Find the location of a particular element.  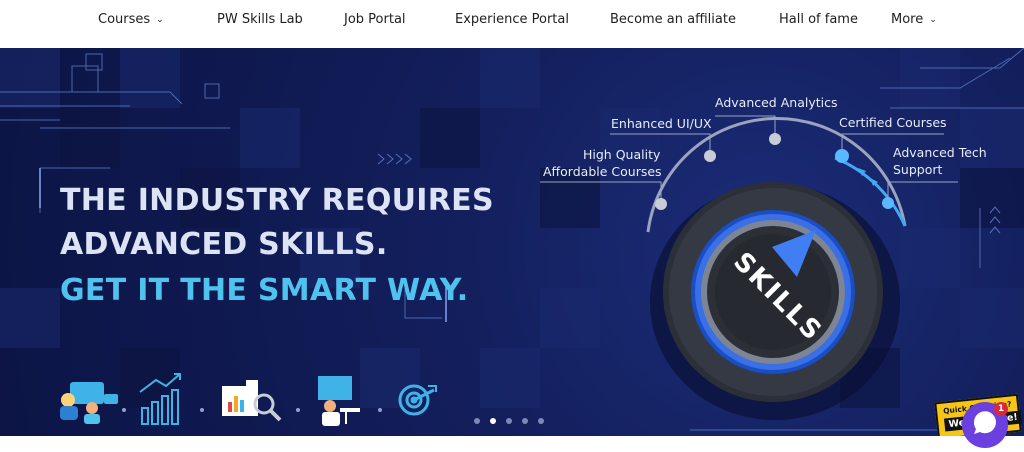

nav-pw-skills-lab: PW Skills Lab is located at coordinates (260, 20).